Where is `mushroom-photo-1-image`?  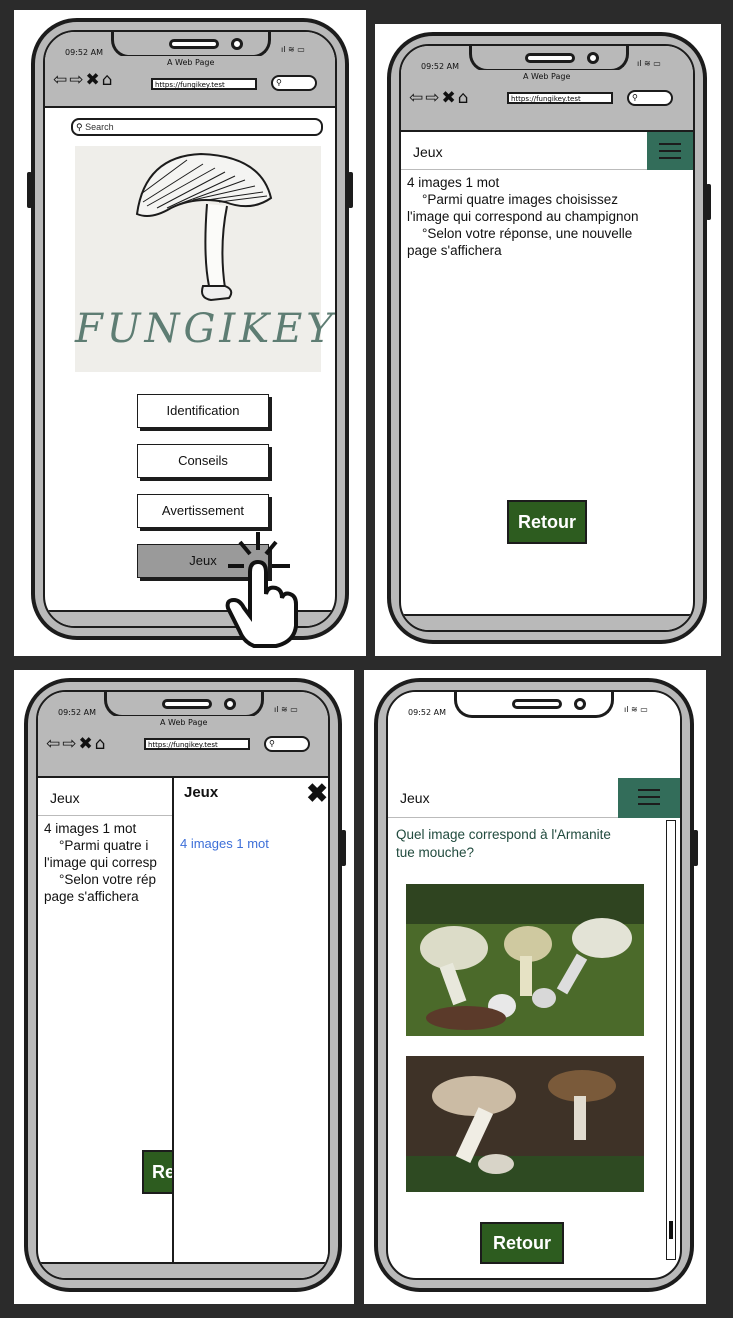
mushroom-photo-1-image is located at coordinates (525, 960).